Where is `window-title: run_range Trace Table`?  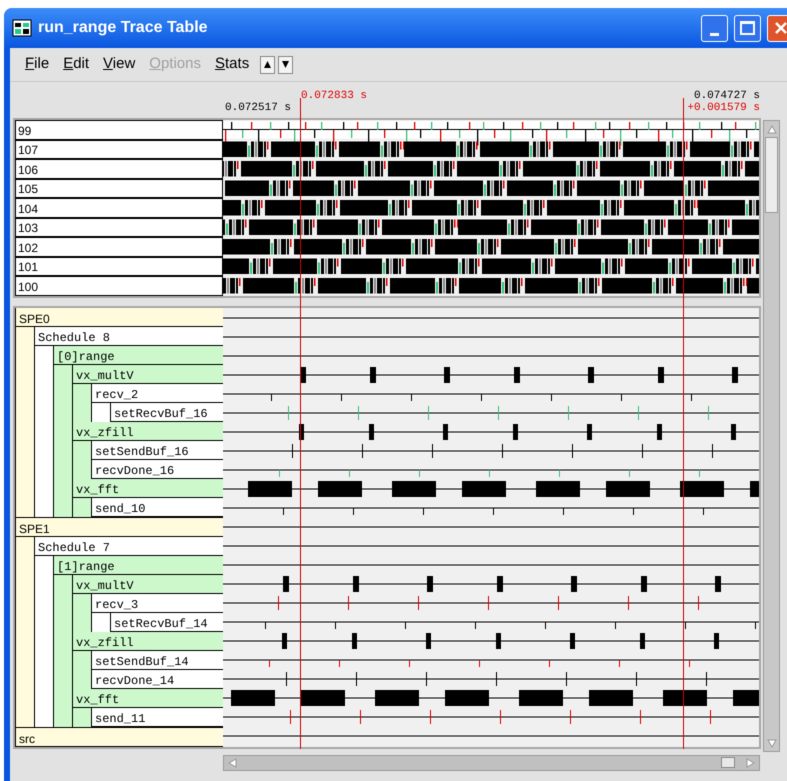
window-title: run_range Trace Table is located at coordinates (123, 28).